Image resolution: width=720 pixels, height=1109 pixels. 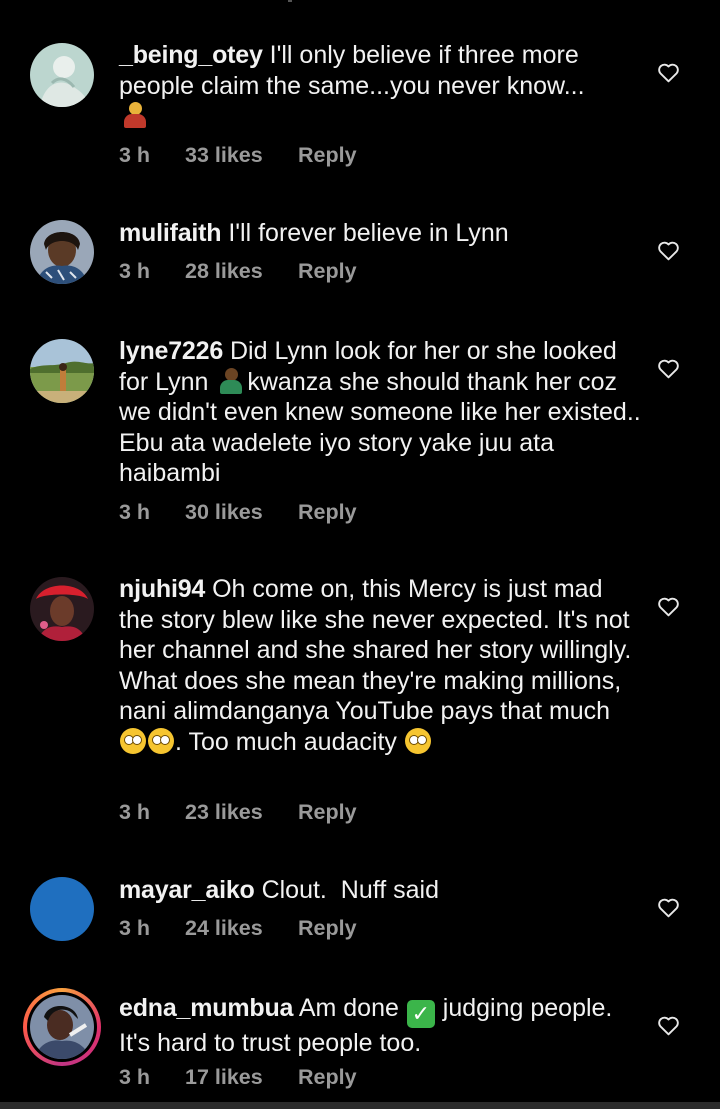 I want to click on likes-count: 28 likes, so click(x=241, y=271).